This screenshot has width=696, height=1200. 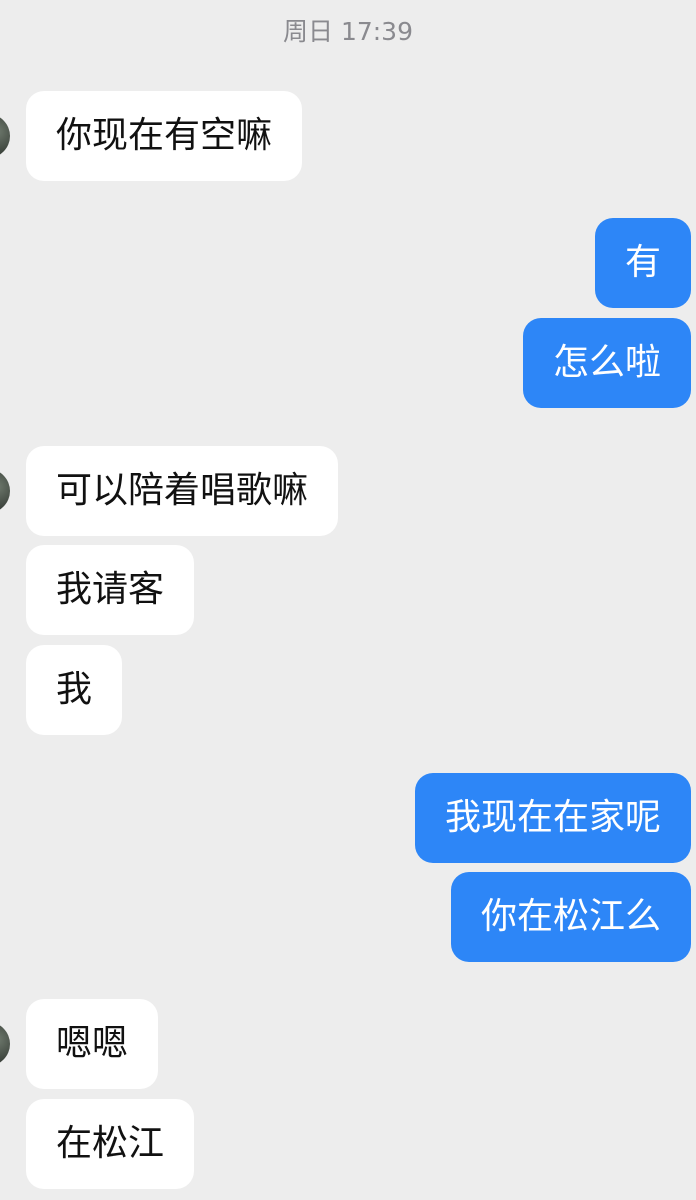 I want to click on outgoing-message-bubble: 怎么啦, so click(x=606, y=363).